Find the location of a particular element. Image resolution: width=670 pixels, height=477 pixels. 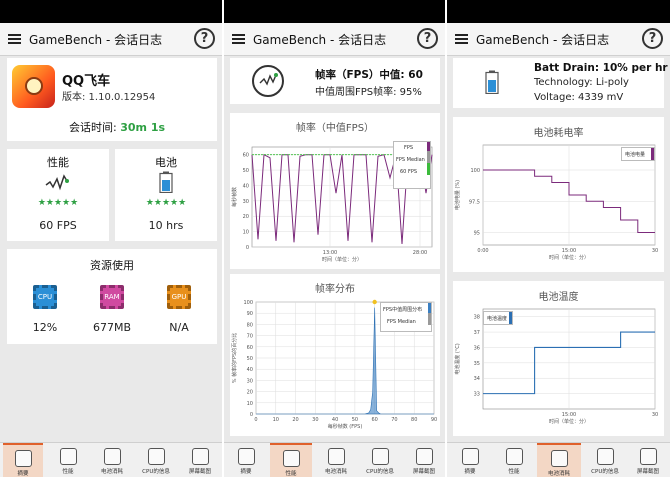

fps-around-median: 中值周围FPS帧率: 95% is located at coordinates (368, 92).